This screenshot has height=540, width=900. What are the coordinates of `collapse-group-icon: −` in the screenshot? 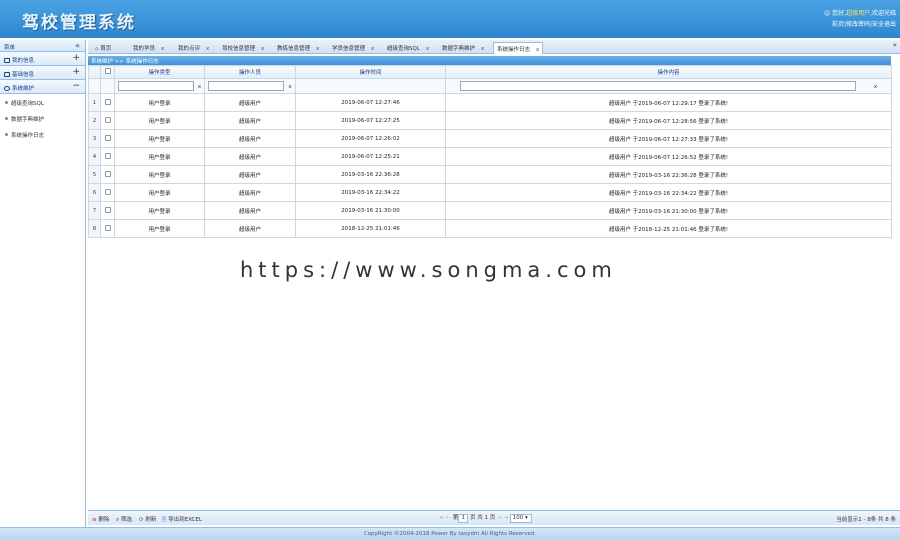 It's located at (76, 86).